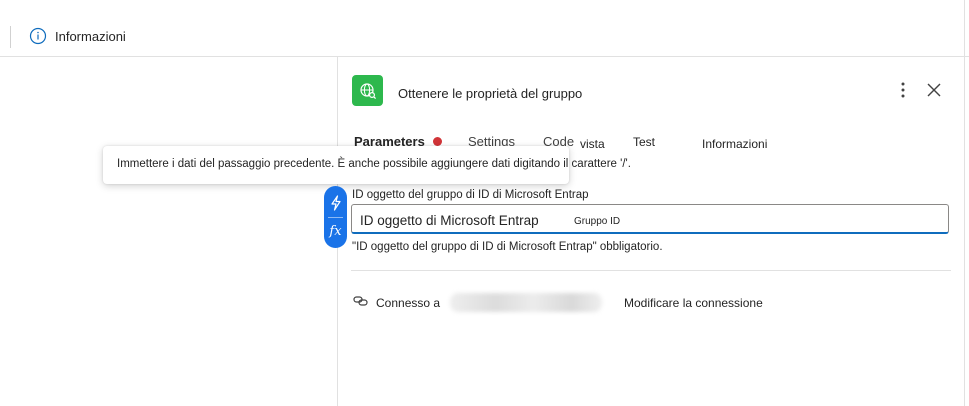 This screenshot has height=406, width=969. I want to click on required-indicator, so click(437, 141).